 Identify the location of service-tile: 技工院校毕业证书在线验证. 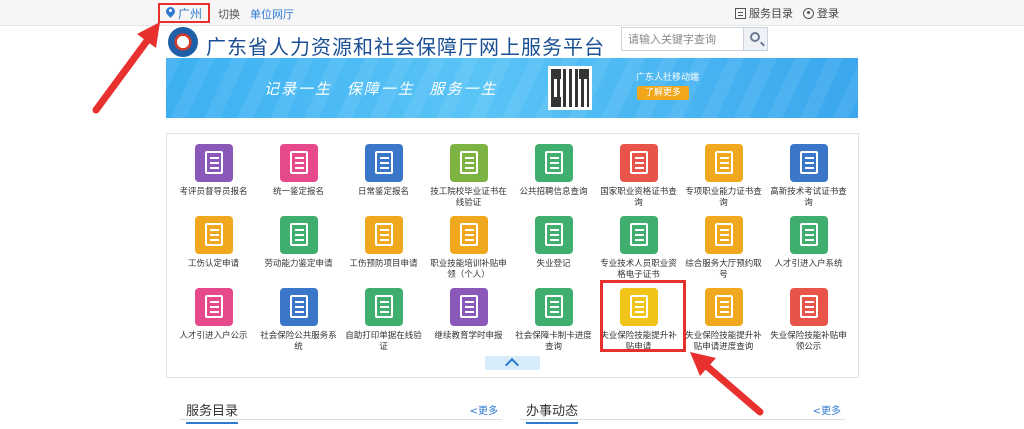
(468, 176).